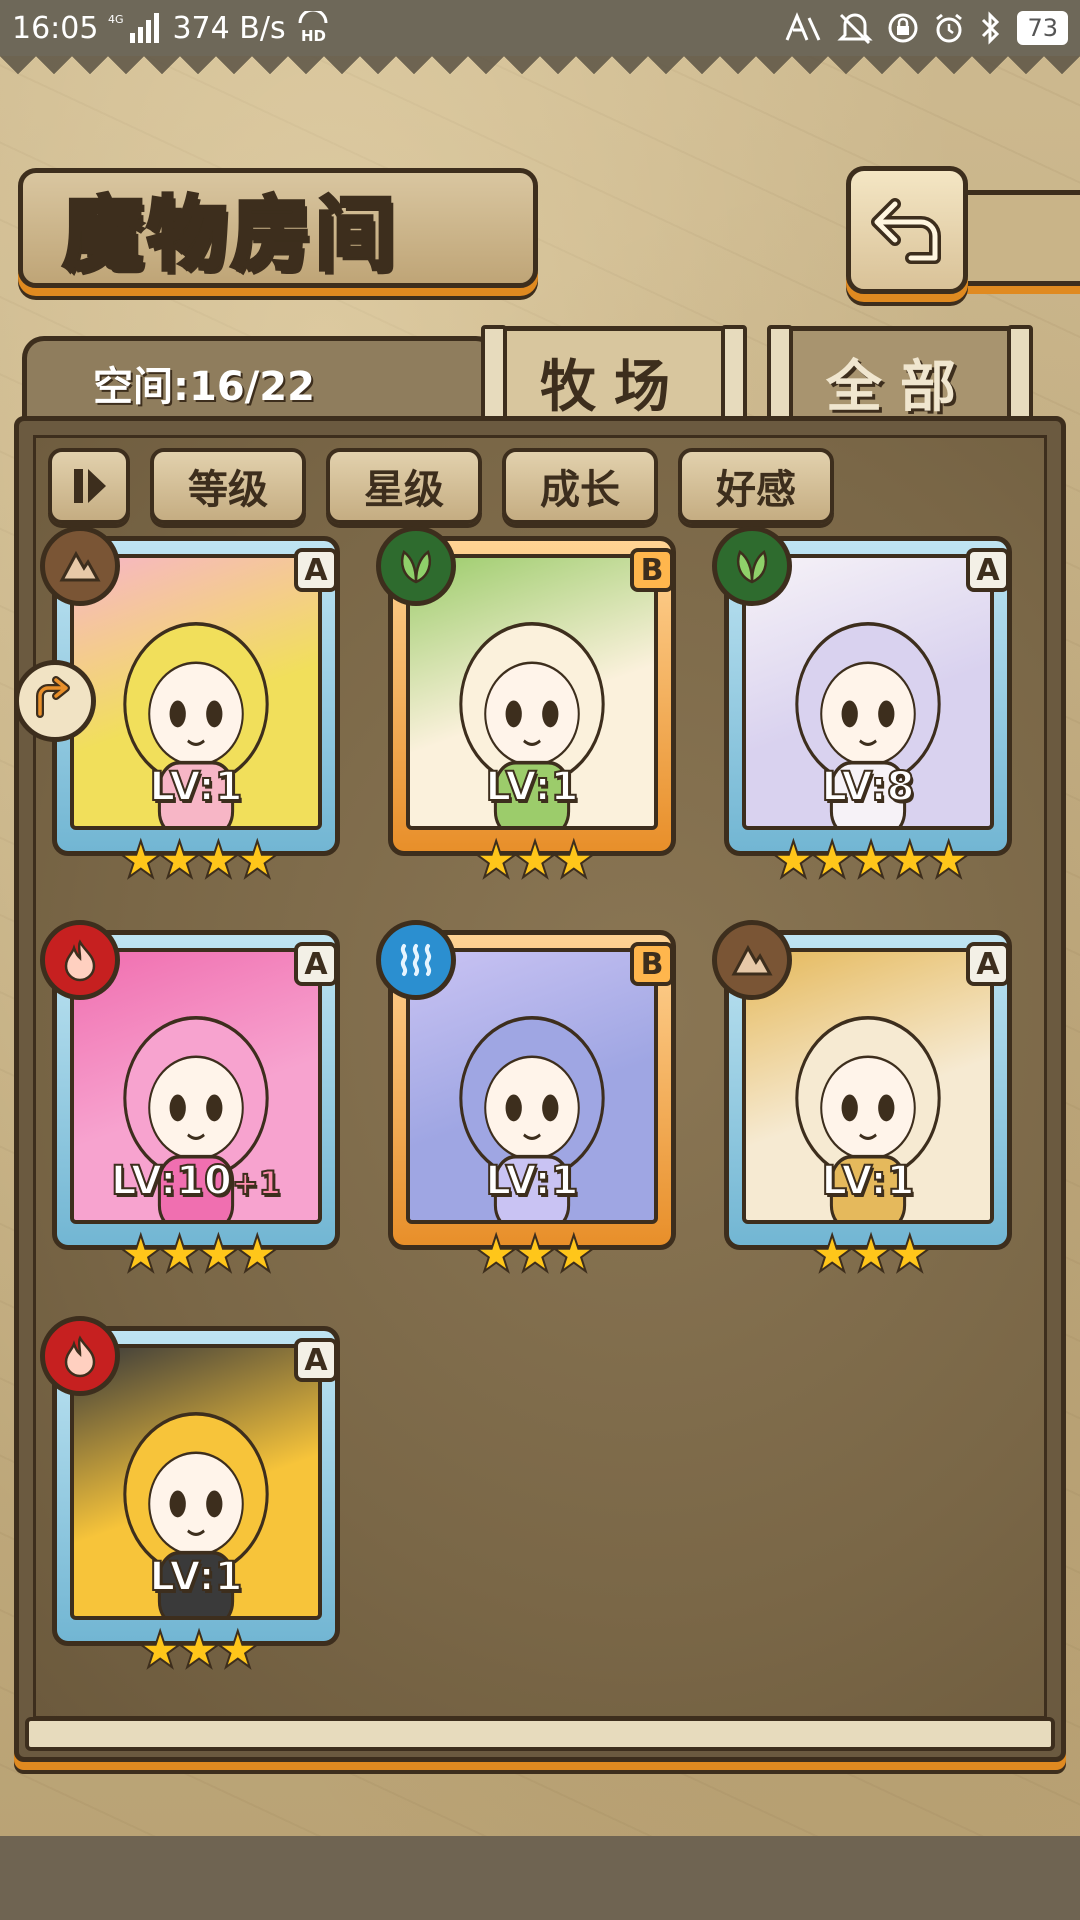  Describe the element at coordinates (756, 486) in the screenshot. I see `filter-affection-button: 好感` at that location.